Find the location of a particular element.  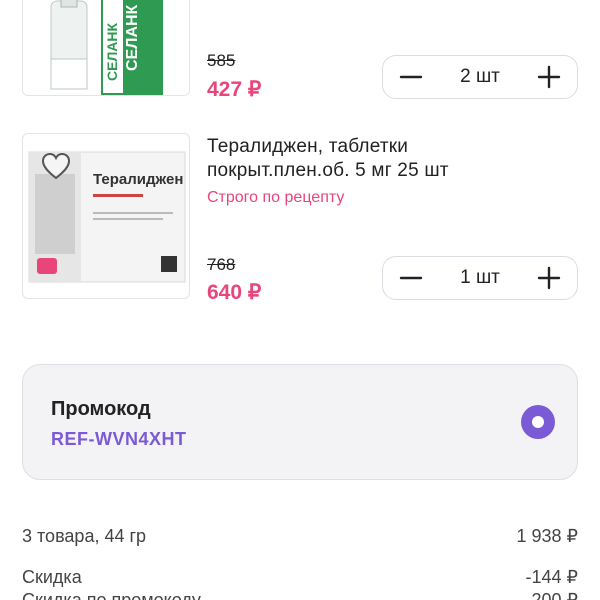

promo-title: Промокод is located at coordinates (101, 409).